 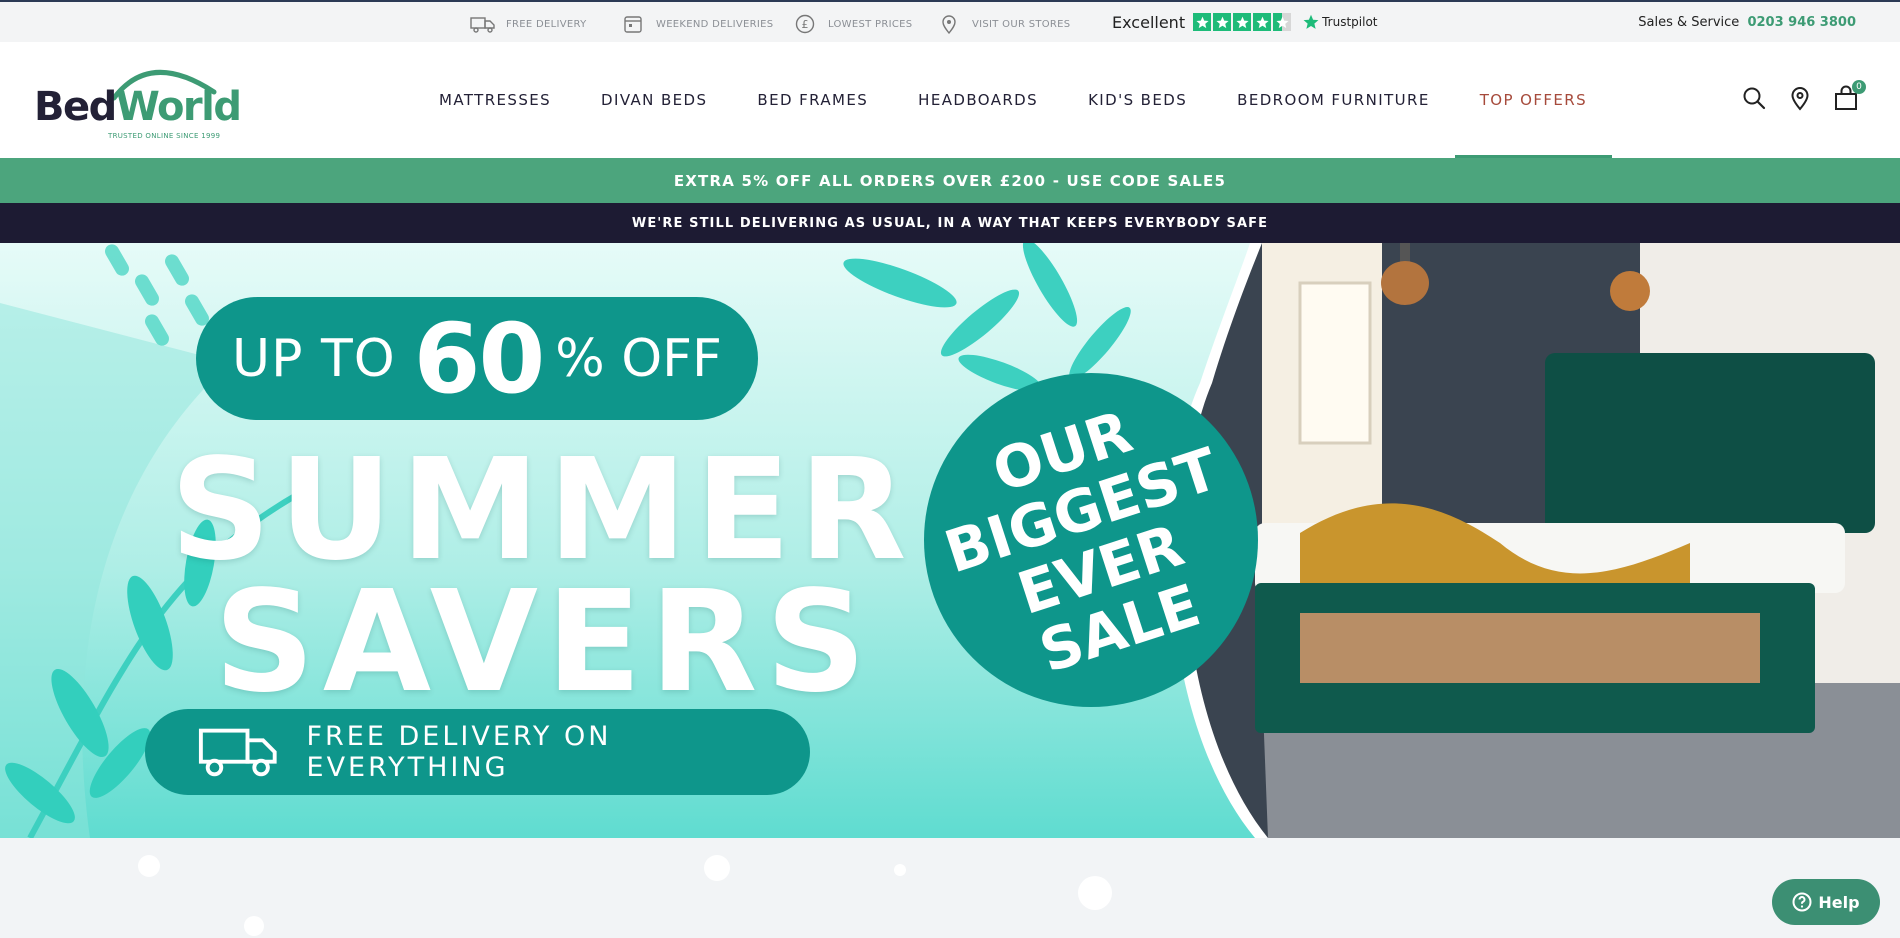 What do you see at coordinates (1801, 22) in the screenshot?
I see `sales-phone-link: 0203 946 3800` at bounding box center [1801, 22].